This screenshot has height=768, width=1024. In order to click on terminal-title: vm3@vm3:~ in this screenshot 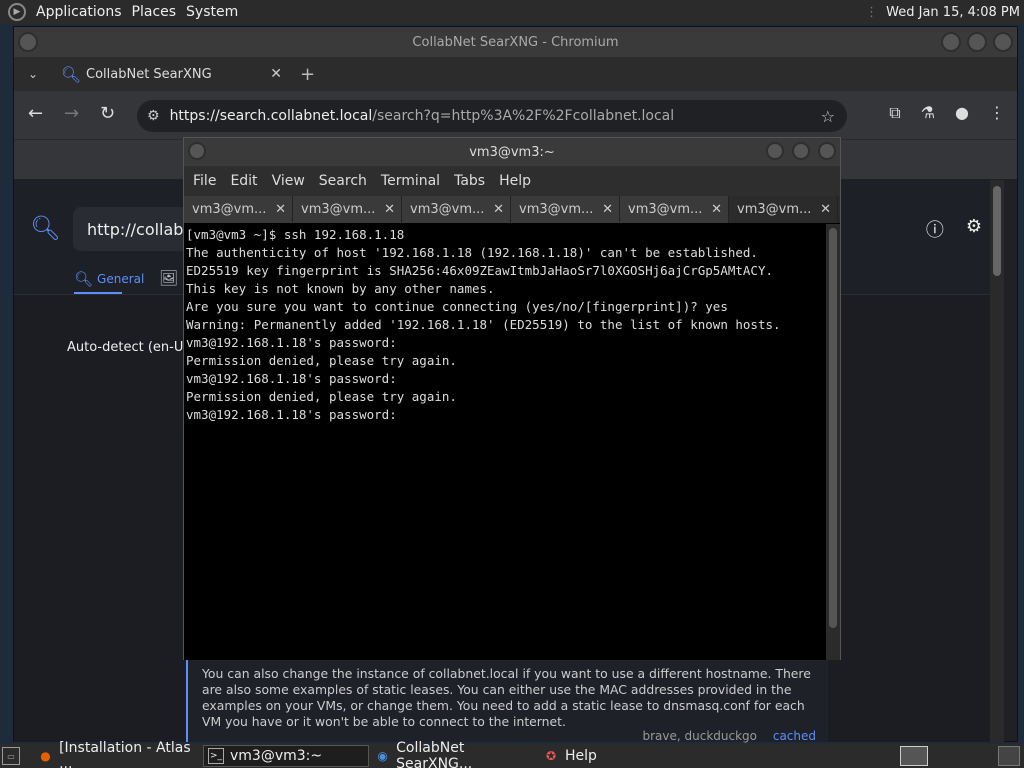, I will do `click(512, 152)`.